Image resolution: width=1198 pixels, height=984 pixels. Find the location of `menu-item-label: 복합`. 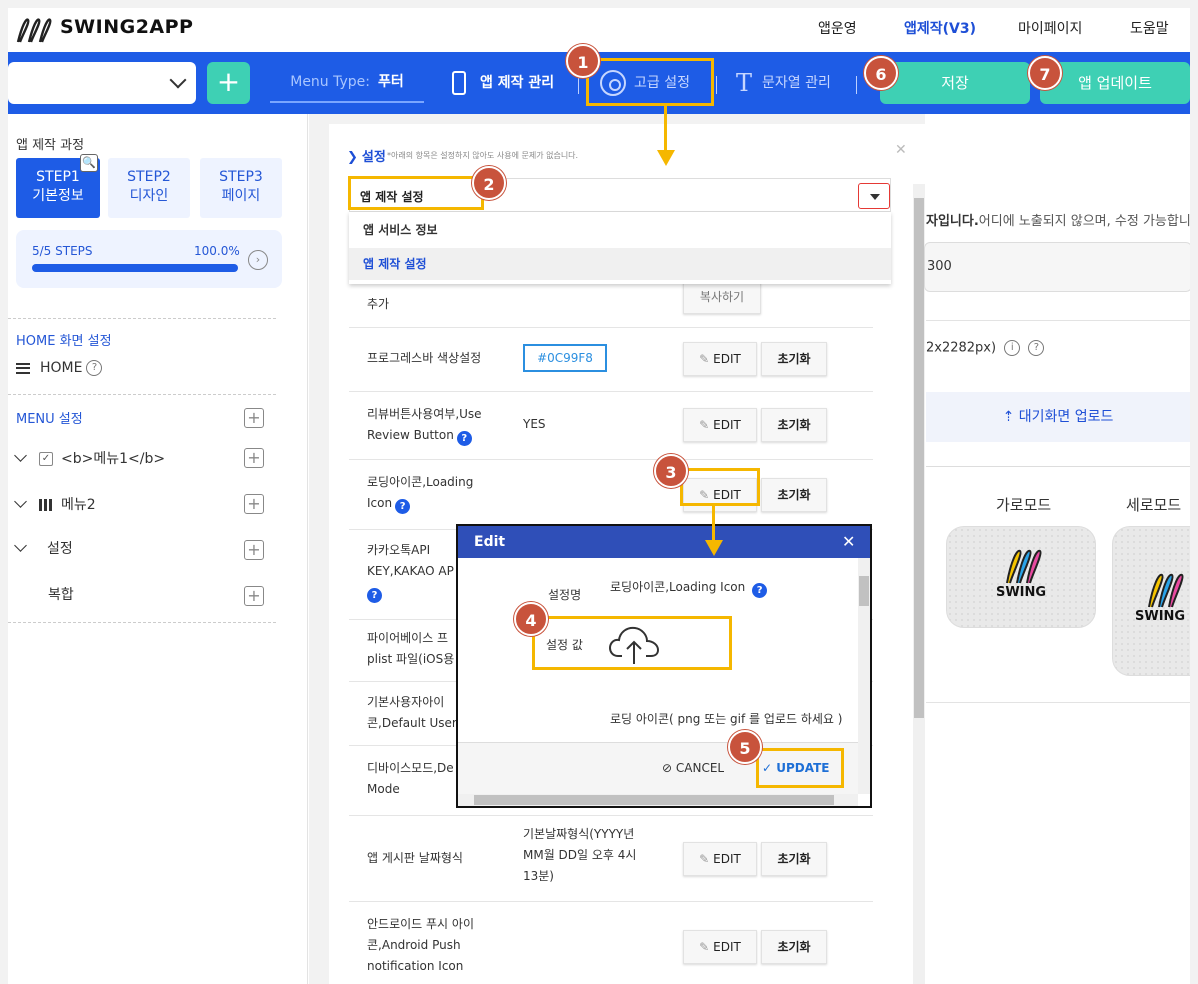

menu-item-label: 복합 is located at coordinates (61, 595).